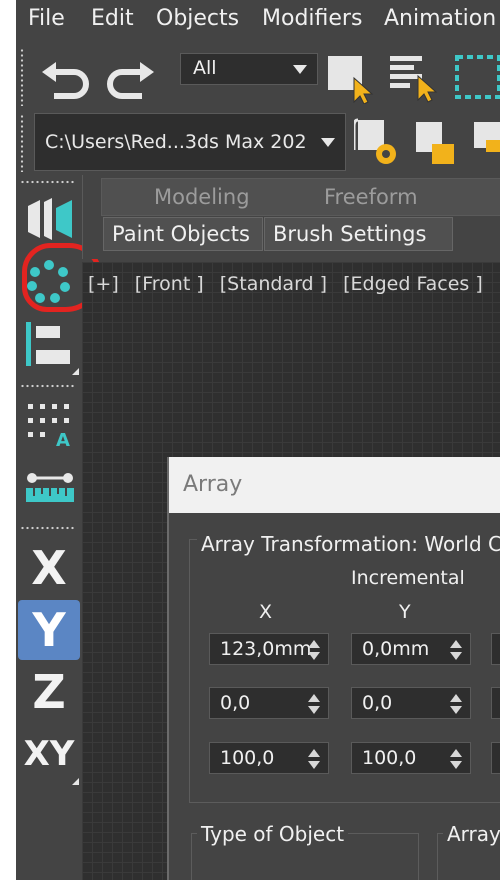 This screenshot has width=500, height=880. I want to click on viewport-point-of-view-label: [Front ], so click(169, 284).